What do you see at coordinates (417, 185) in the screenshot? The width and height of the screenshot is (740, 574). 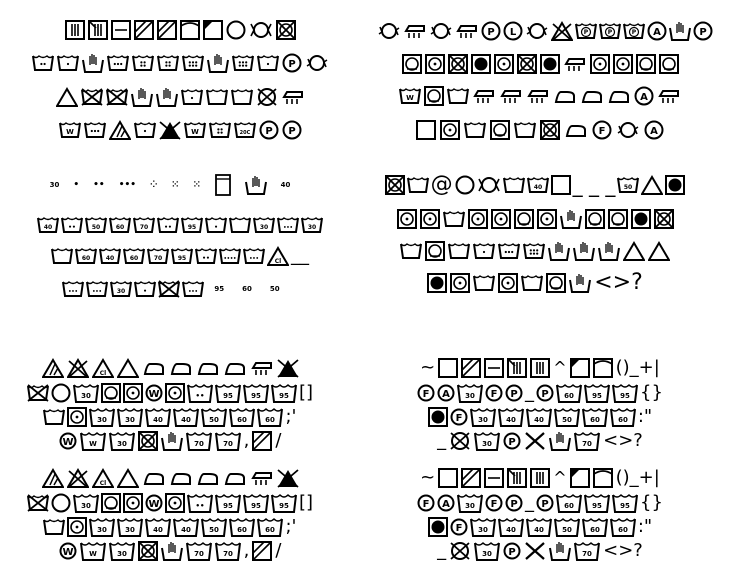 I see `wash-tub-icon` at bounding box center [417, 185].